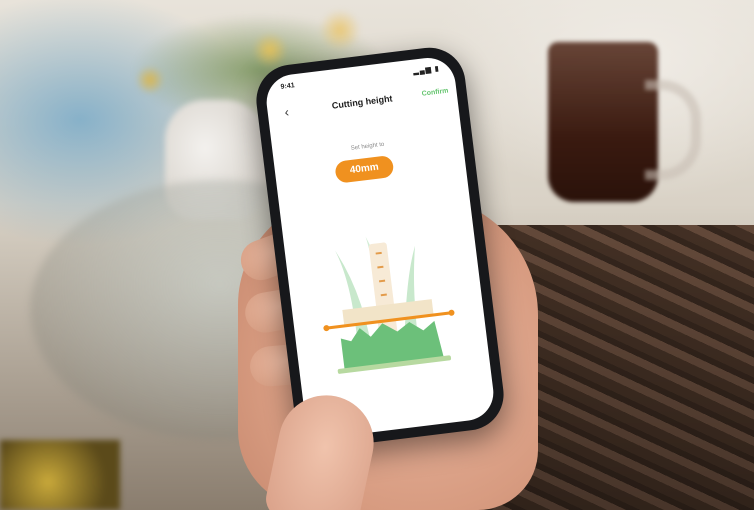 The width and height of the screenshot is (754, 510). What do you see at coordinates (426, 70) in the screenshot?
I see `signal-battery-icon: ▂▄▆ ▮` at bounding box center [426, 70].